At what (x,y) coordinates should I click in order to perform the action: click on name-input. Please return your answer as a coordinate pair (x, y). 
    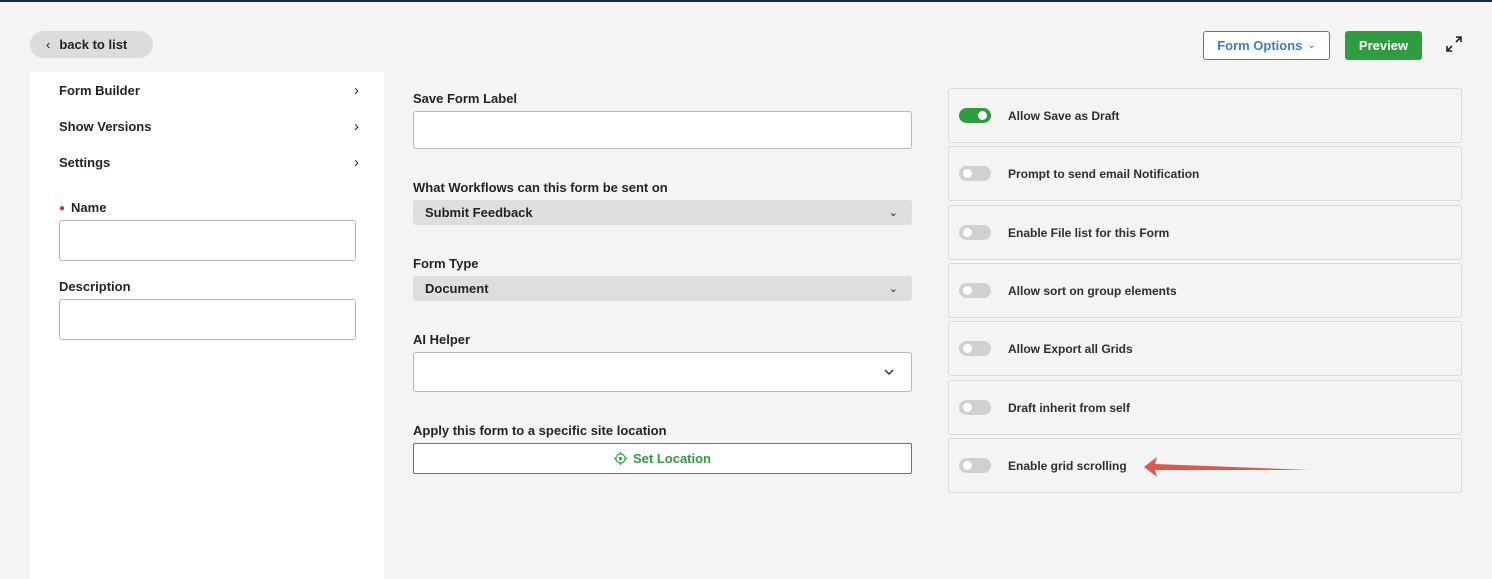
    Looking at the image, I should click on (207, 240).